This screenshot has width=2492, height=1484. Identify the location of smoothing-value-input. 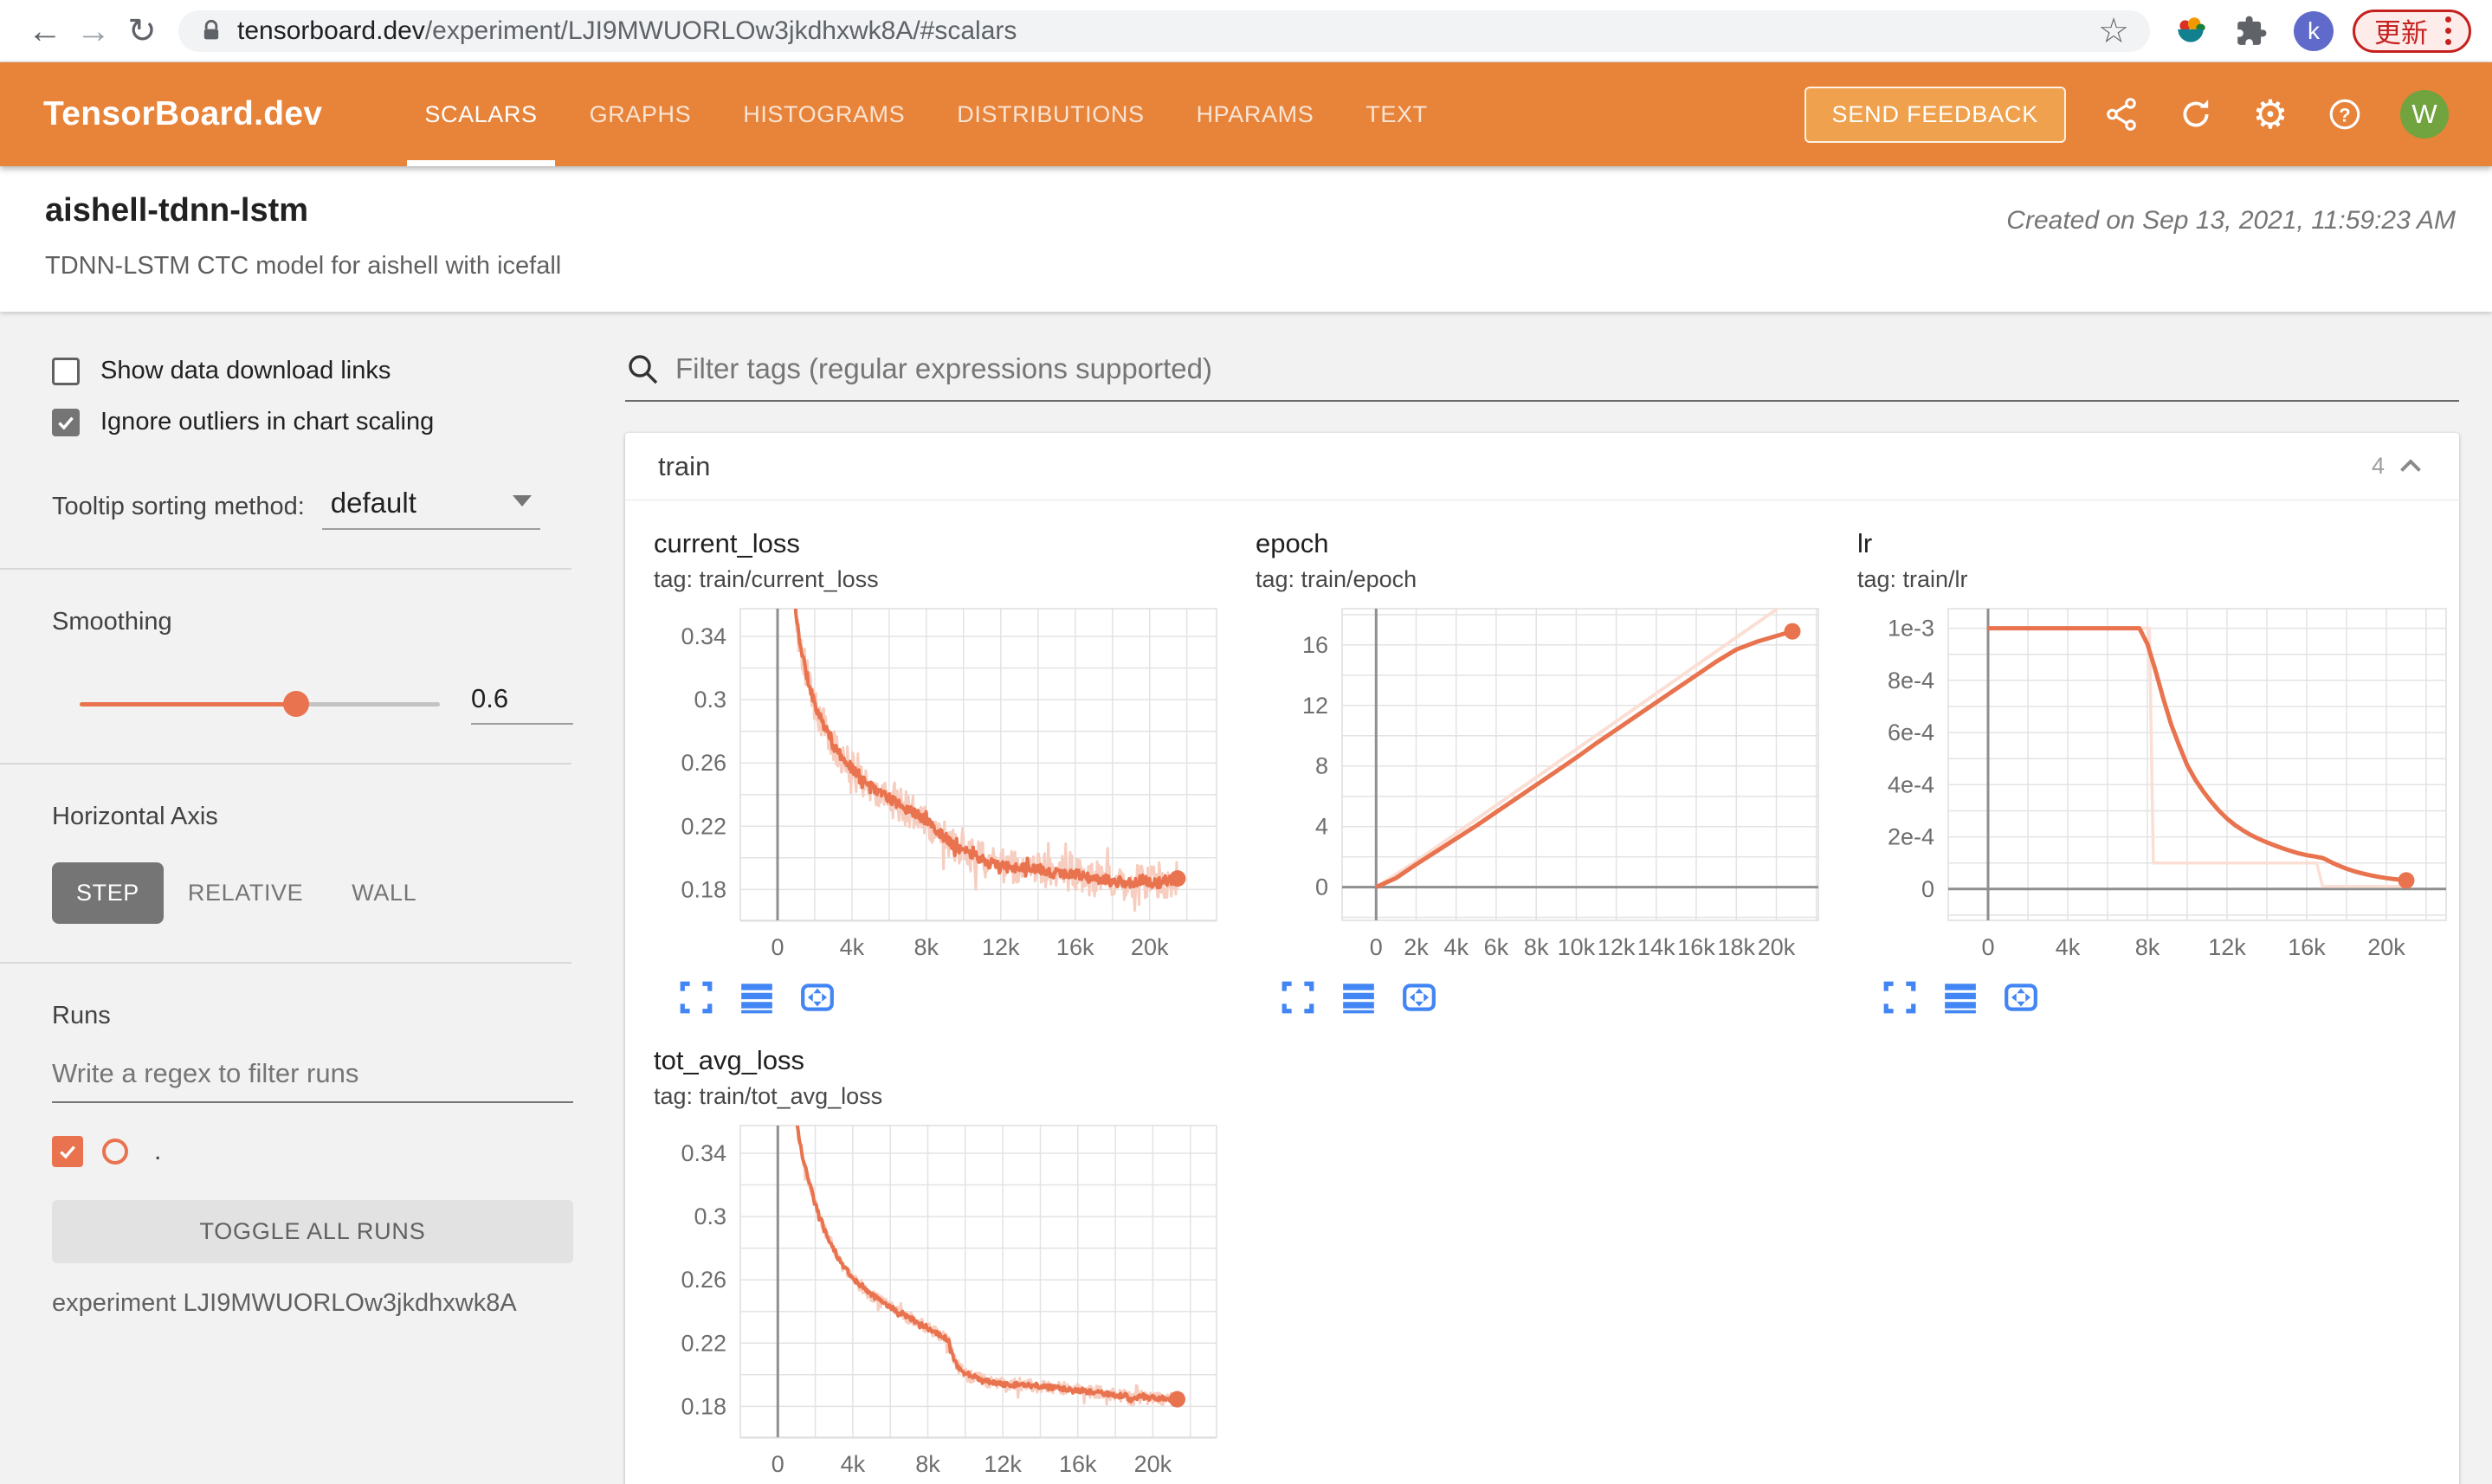
(522, 704).